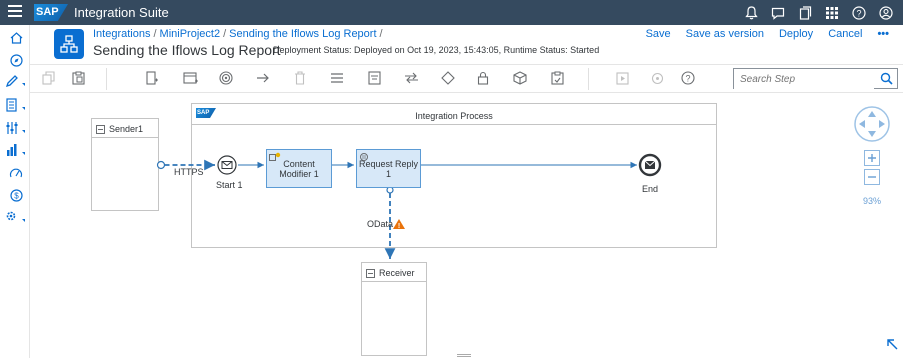  I want to click on help-icon: ?, so click(859, 13).